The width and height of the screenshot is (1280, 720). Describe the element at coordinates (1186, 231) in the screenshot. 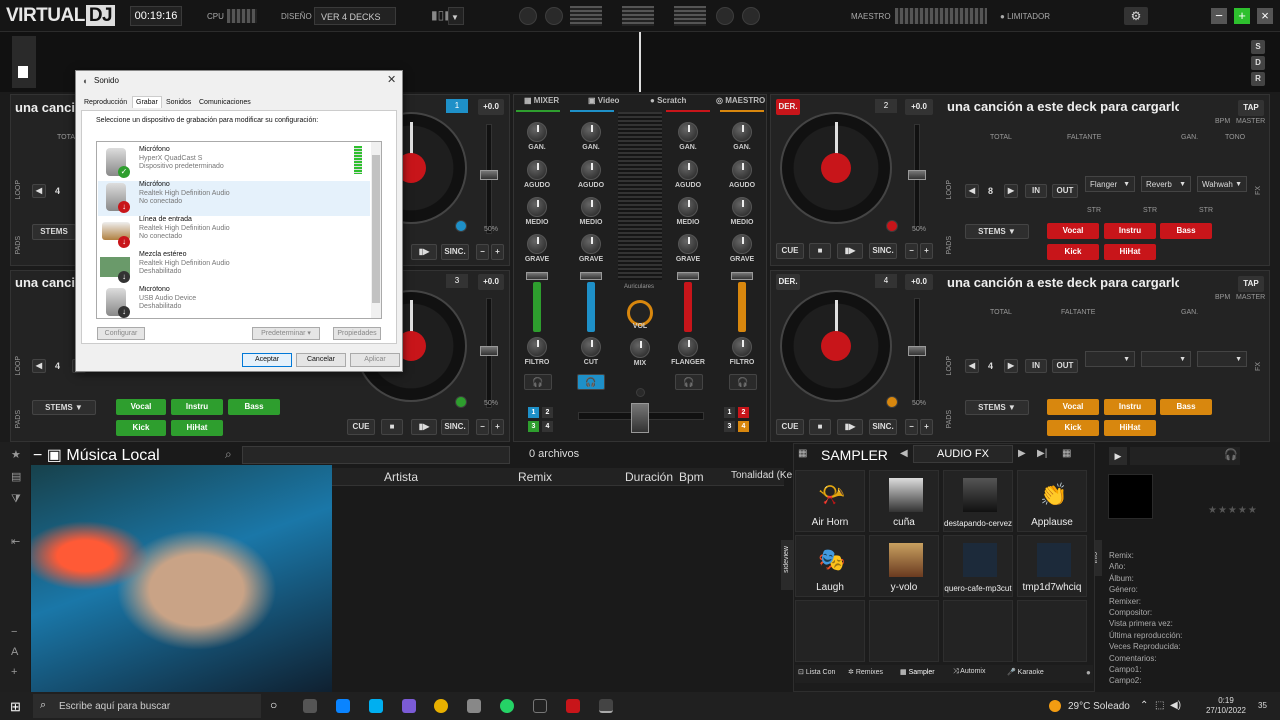

I see `deck-2-pad-bass: Bass` at that location.